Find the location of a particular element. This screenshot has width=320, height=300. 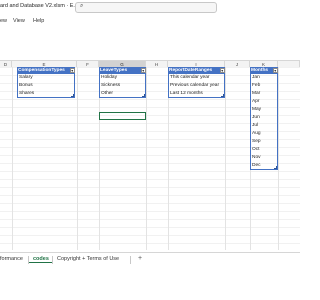

table-row: Other is located at coordinates (122, 94).